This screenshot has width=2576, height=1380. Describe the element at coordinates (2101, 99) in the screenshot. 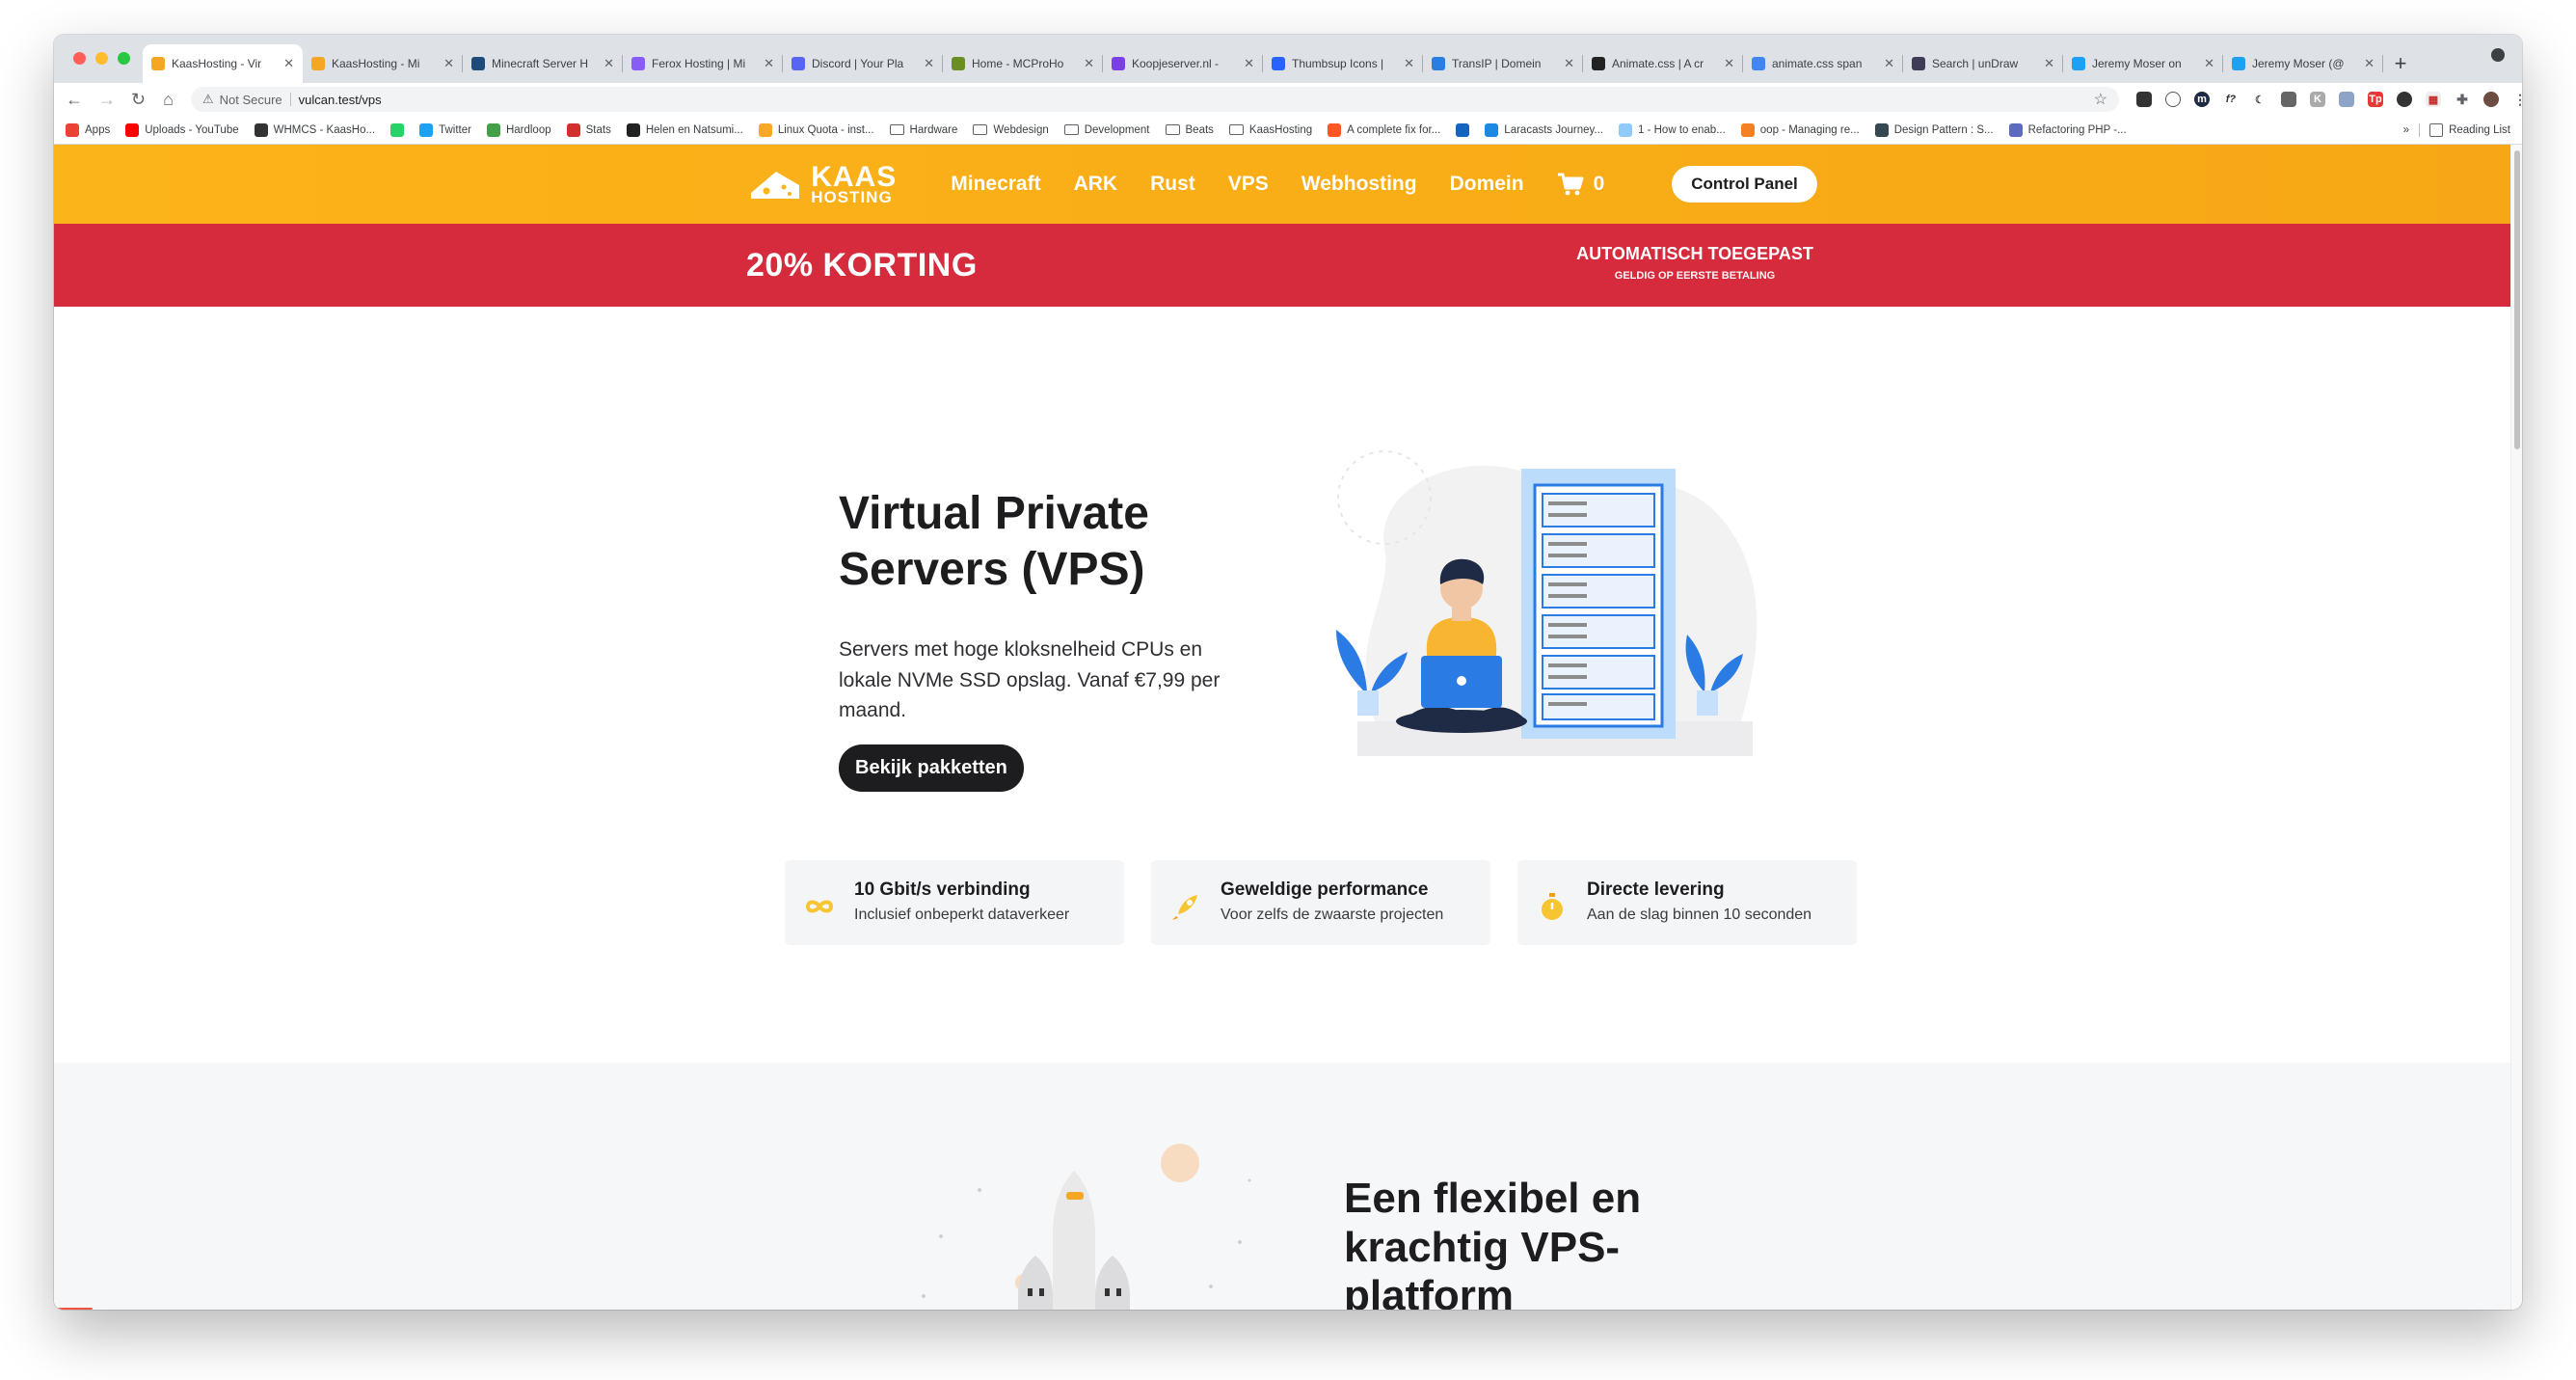

I see `bookmark-star-icon: ☆` at that location.